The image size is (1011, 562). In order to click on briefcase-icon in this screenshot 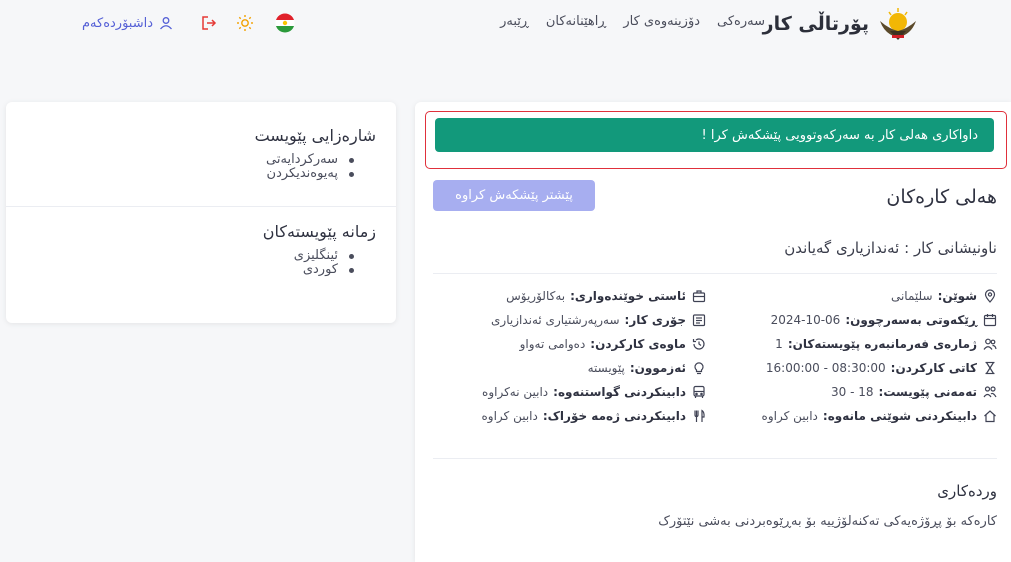, I will do `click(699, 320)`.